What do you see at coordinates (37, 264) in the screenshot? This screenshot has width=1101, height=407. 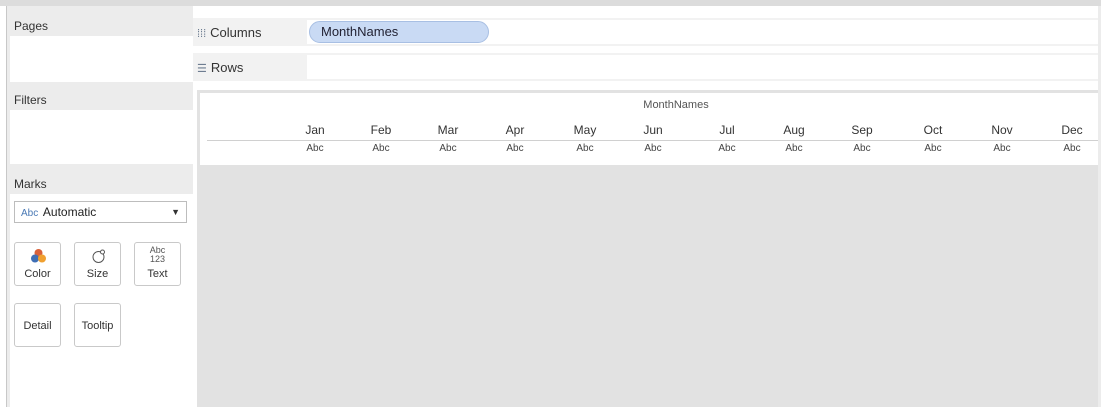 I see `color-button: Color` at bounding box center [37, 264].